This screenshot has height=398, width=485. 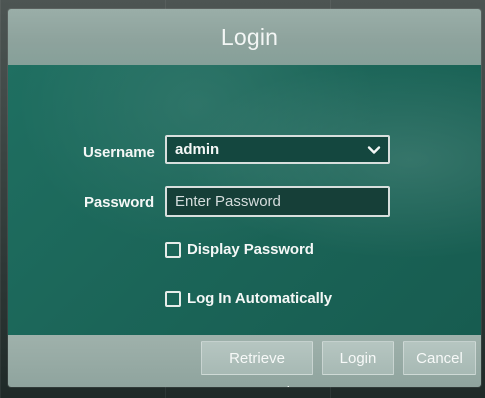 I want to click on dialog-titlebar: Login, so click(x=244, y=37).